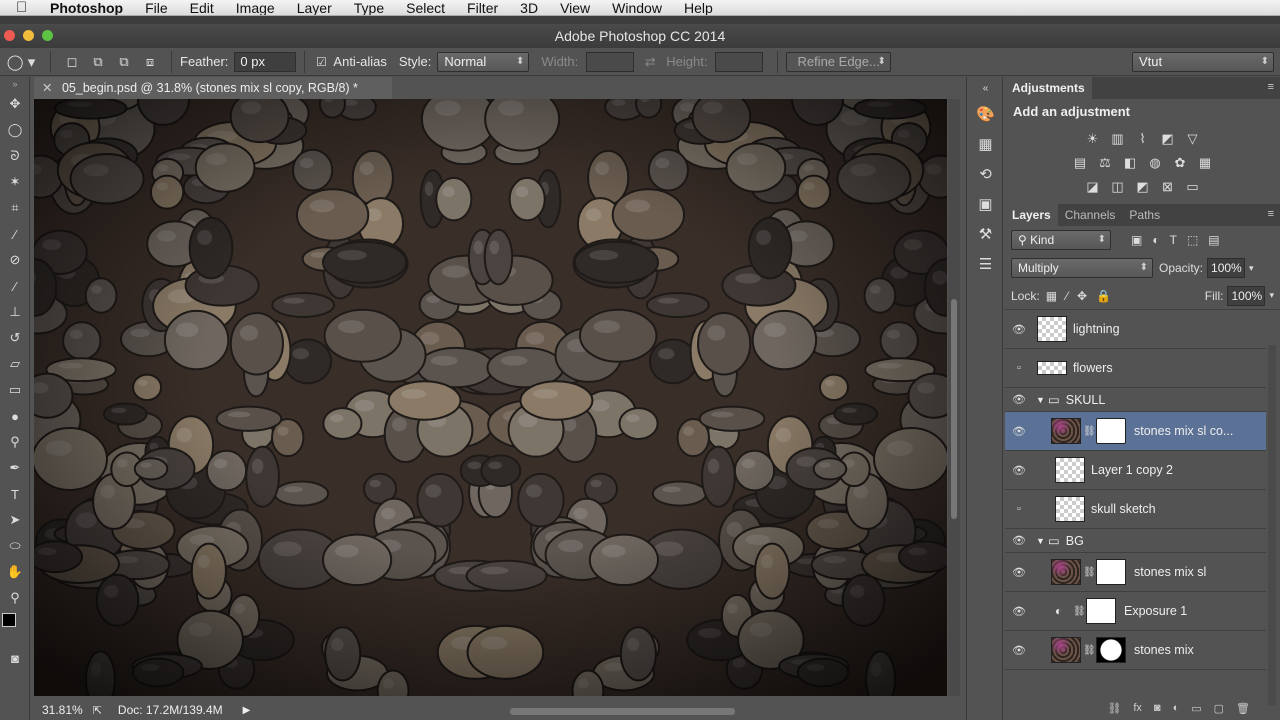 The width and height of the screenshot is (1280, 720). What do you see at coordinates (1067, 296) in the screenshot?
I see `lock-image-icon: ⁄` at bounding box center [1067, 296].